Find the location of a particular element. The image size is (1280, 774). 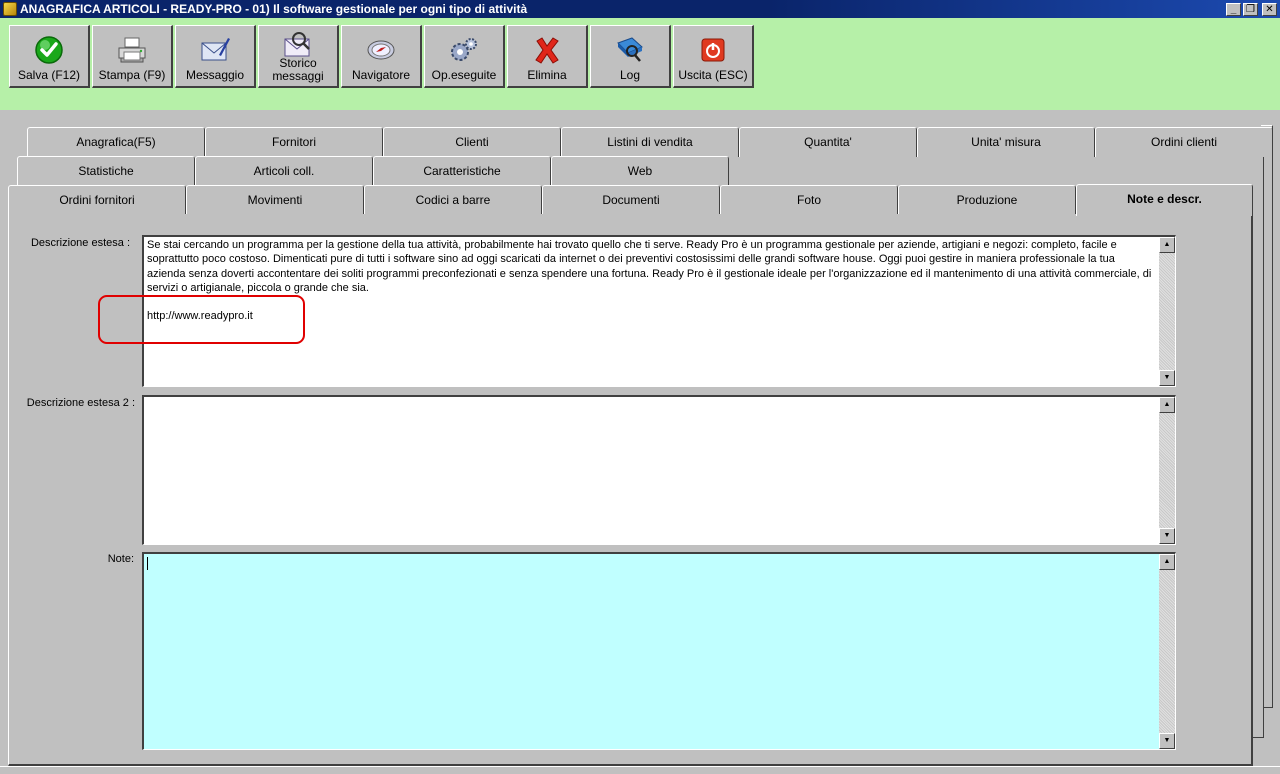

desc2-text is located at coordinates (651, 470).